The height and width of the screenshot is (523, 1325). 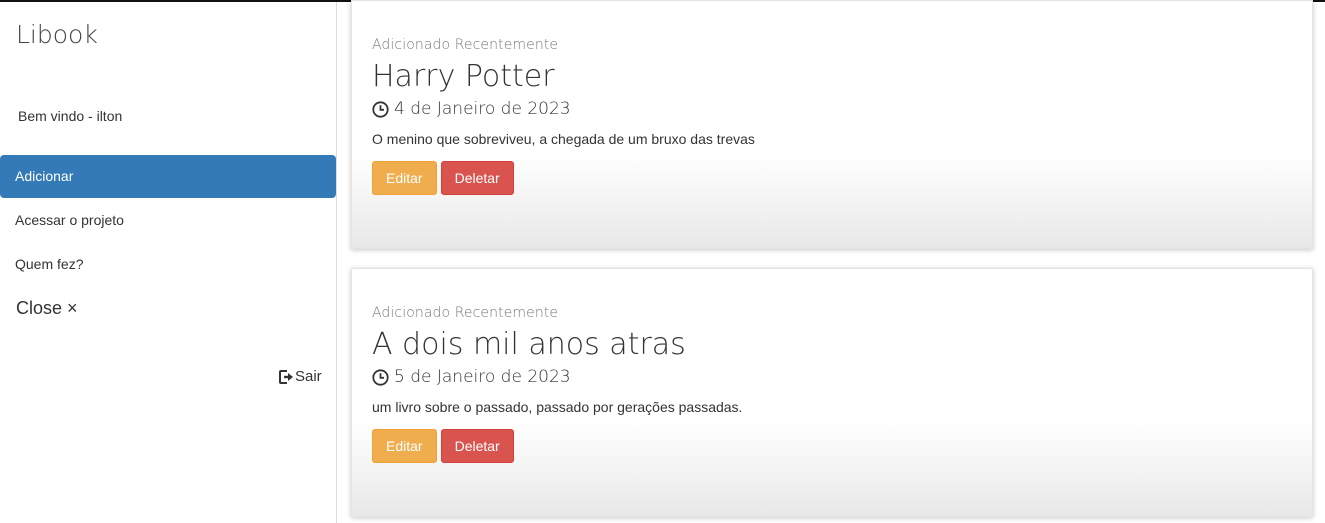 I want to click on sidebar-item-quem-fez: Quem fez?, so click(x=168, y=264).